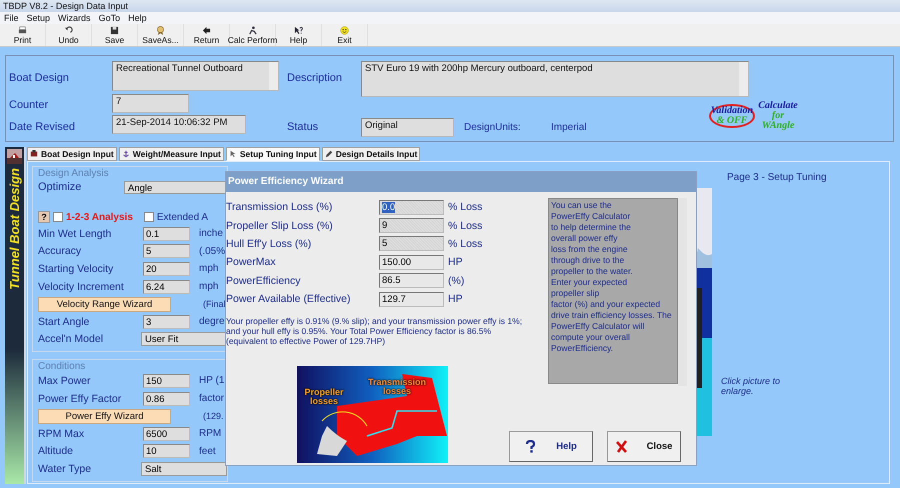 This screenshot has width=900, height=488. What do you see at coordinates (42, 127) in the screenshot?
I see `field-label: Date Revised` at bounding box center [42, 127].